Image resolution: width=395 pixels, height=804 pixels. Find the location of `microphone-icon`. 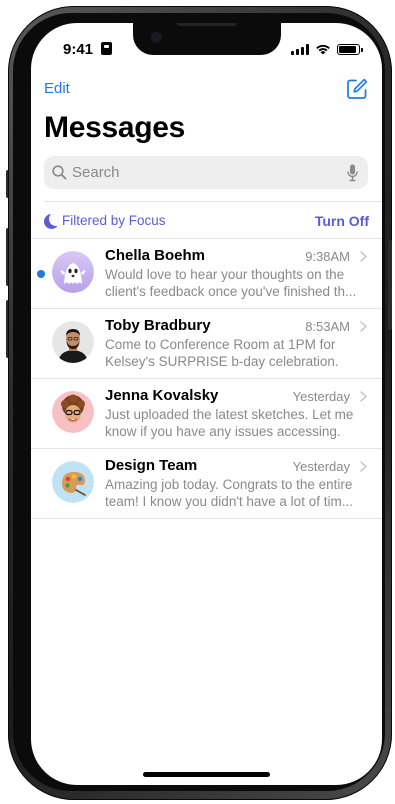

microphone-icon is located at coordinates (352, 173).